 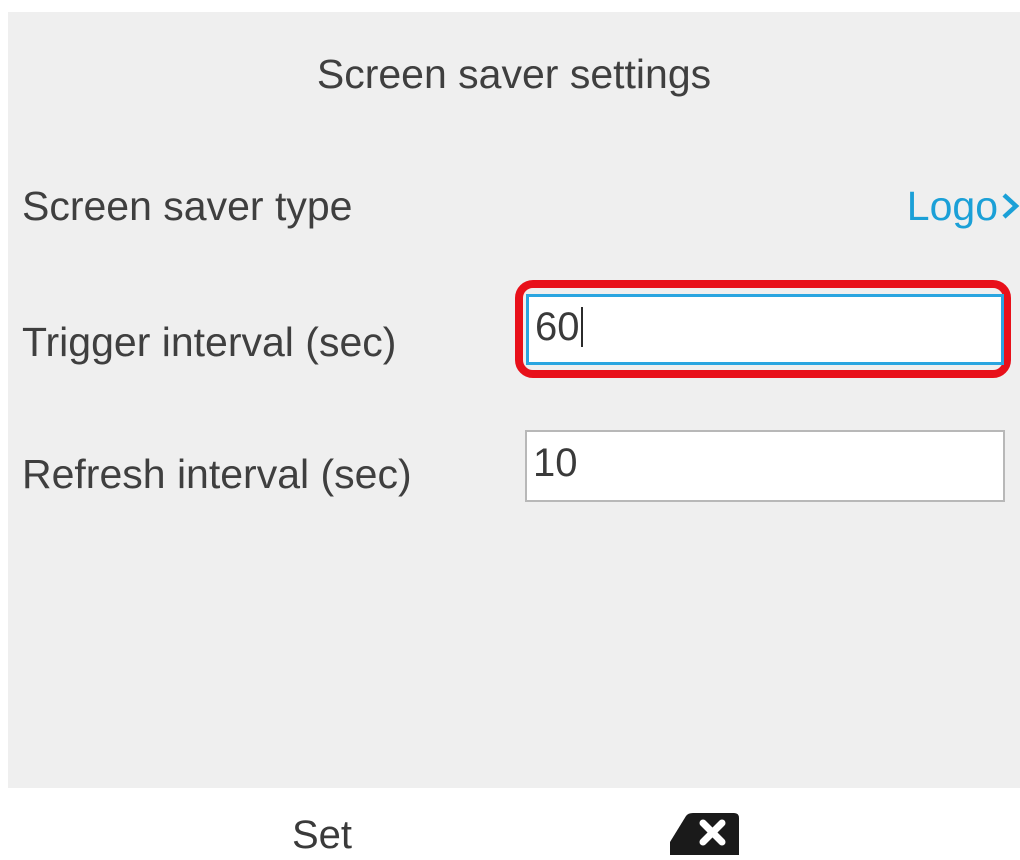 What do you see at coordinates (765, 466) in the screenshot?
I see `refresh-interval-field: 10` at bounding box center [765, 466].